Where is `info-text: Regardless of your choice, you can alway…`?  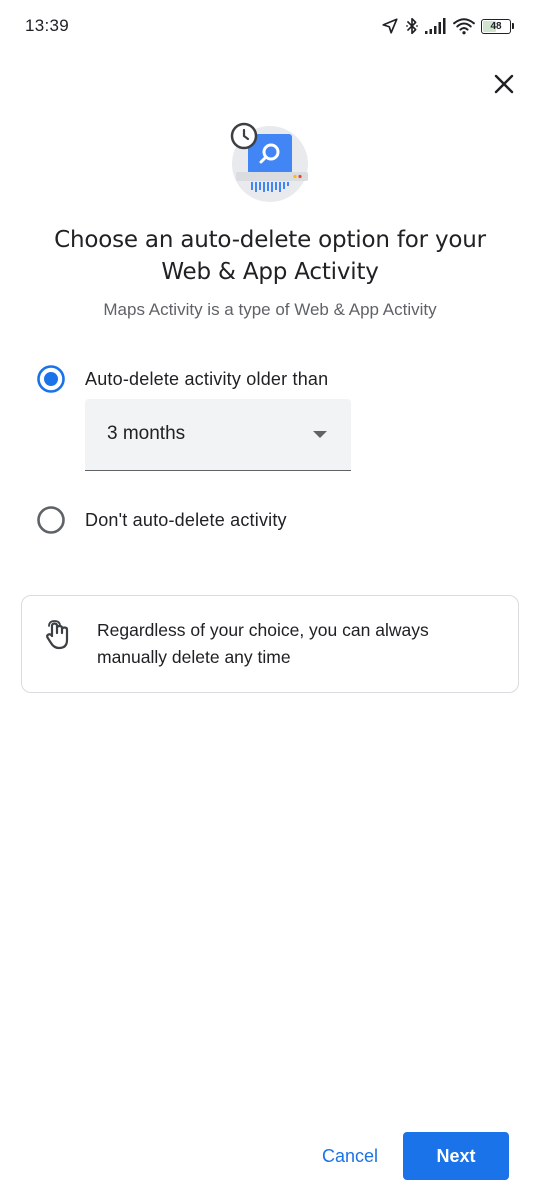 info-text: Regardless of your choice, you can alway… is located at coordinates (263, 643).